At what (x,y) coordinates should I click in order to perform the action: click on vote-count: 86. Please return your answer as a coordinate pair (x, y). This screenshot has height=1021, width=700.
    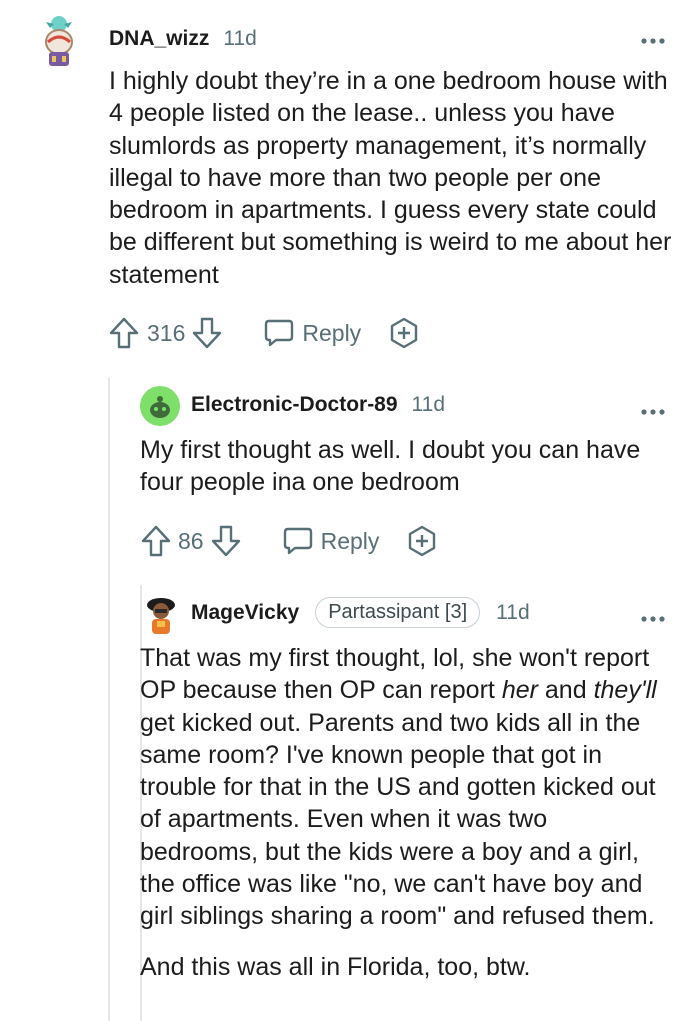
    Looking at the image, I should click on (191, 540).